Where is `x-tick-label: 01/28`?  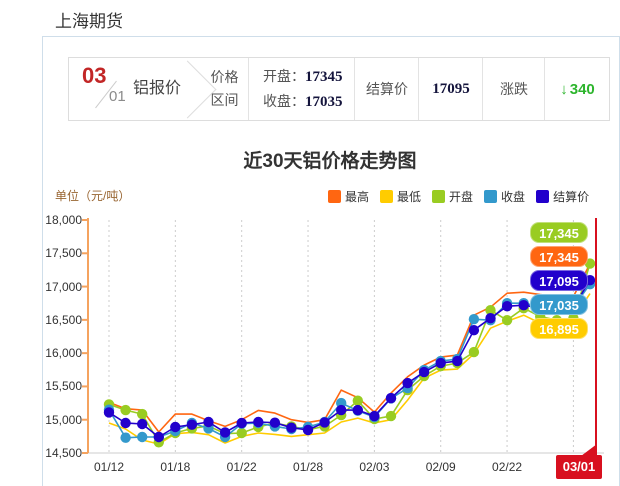
x-tick-label: 01/28 is located at coordinates (308, 467).